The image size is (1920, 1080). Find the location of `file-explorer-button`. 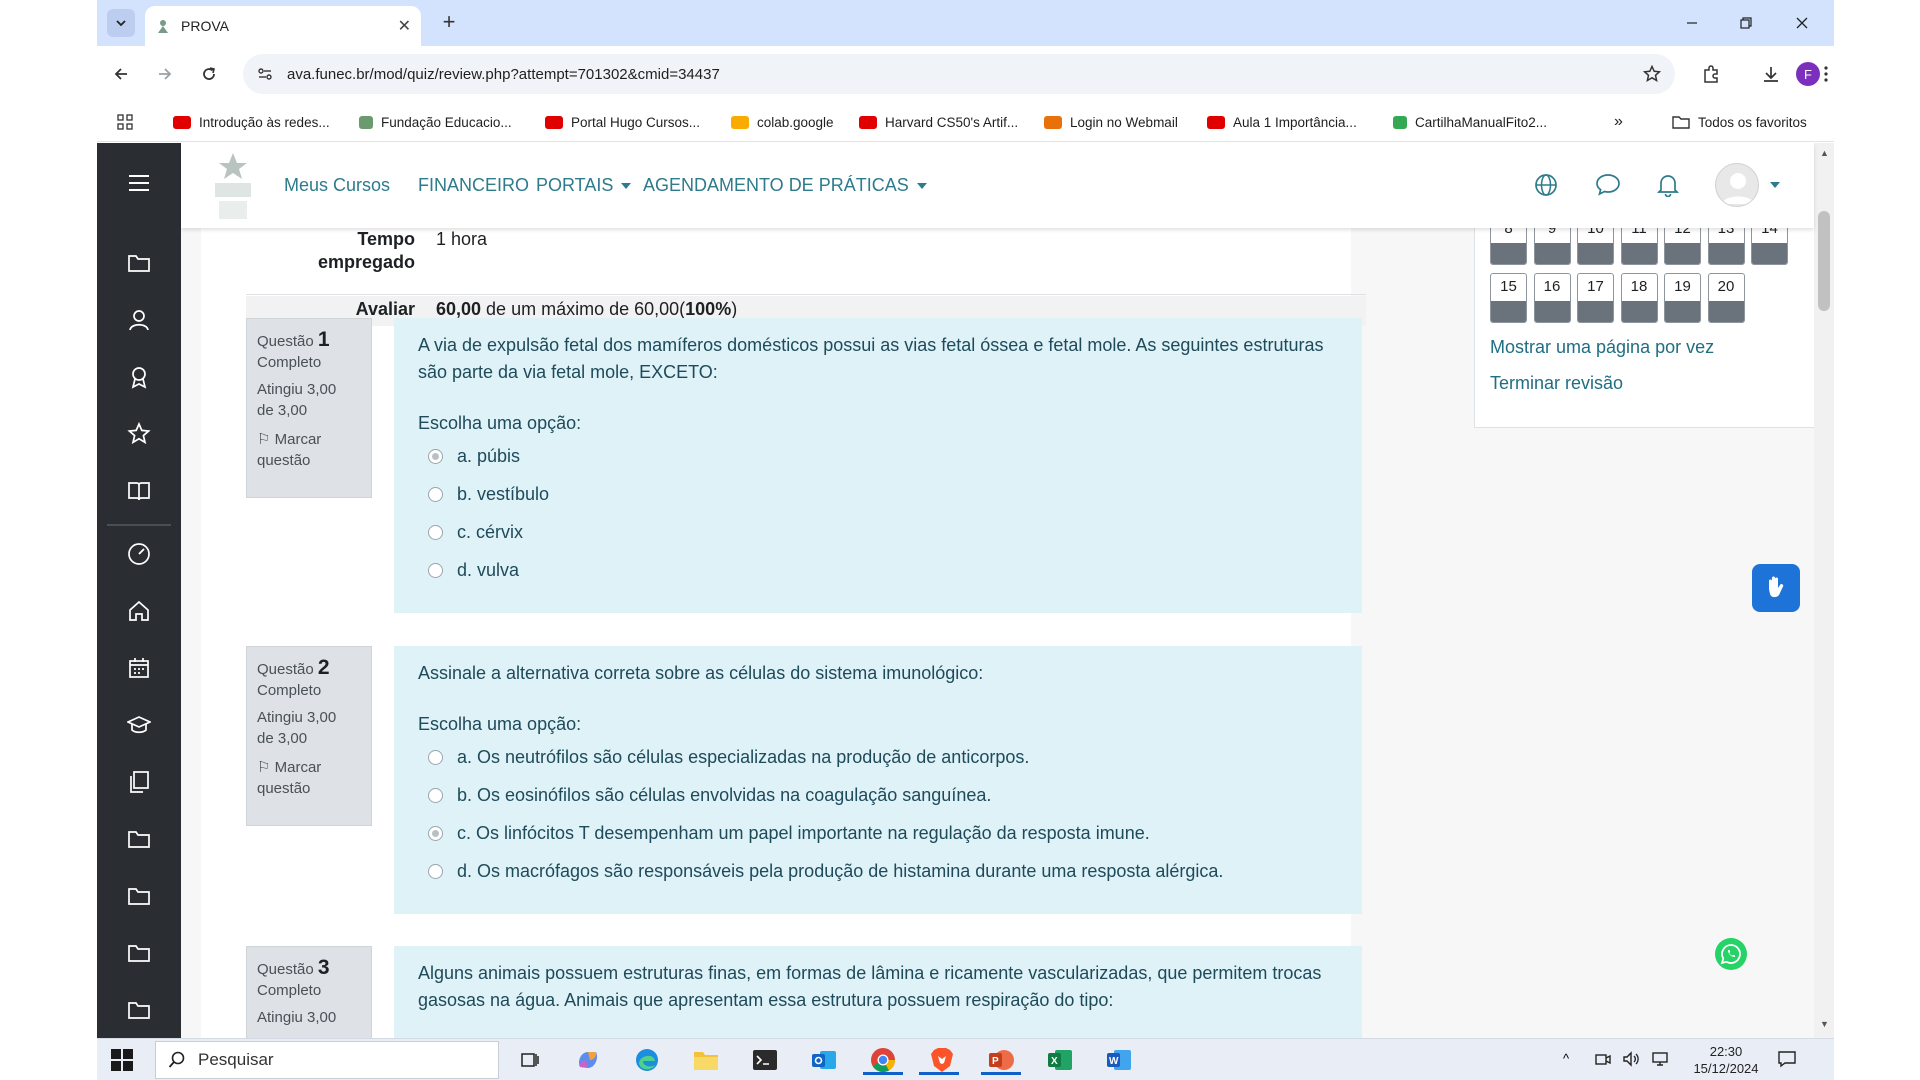

file-explorer-button is located at coordinates (706, 1060).